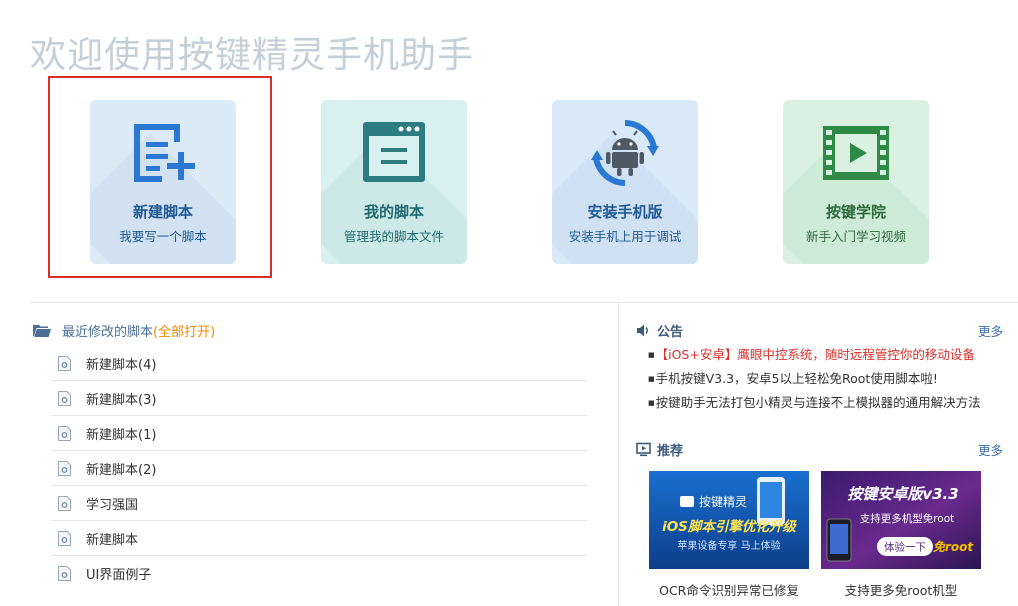 This screenshot has width=1018, height=606. I want to click on recent-script-item: 新建脚本(2), so click(319, 468).